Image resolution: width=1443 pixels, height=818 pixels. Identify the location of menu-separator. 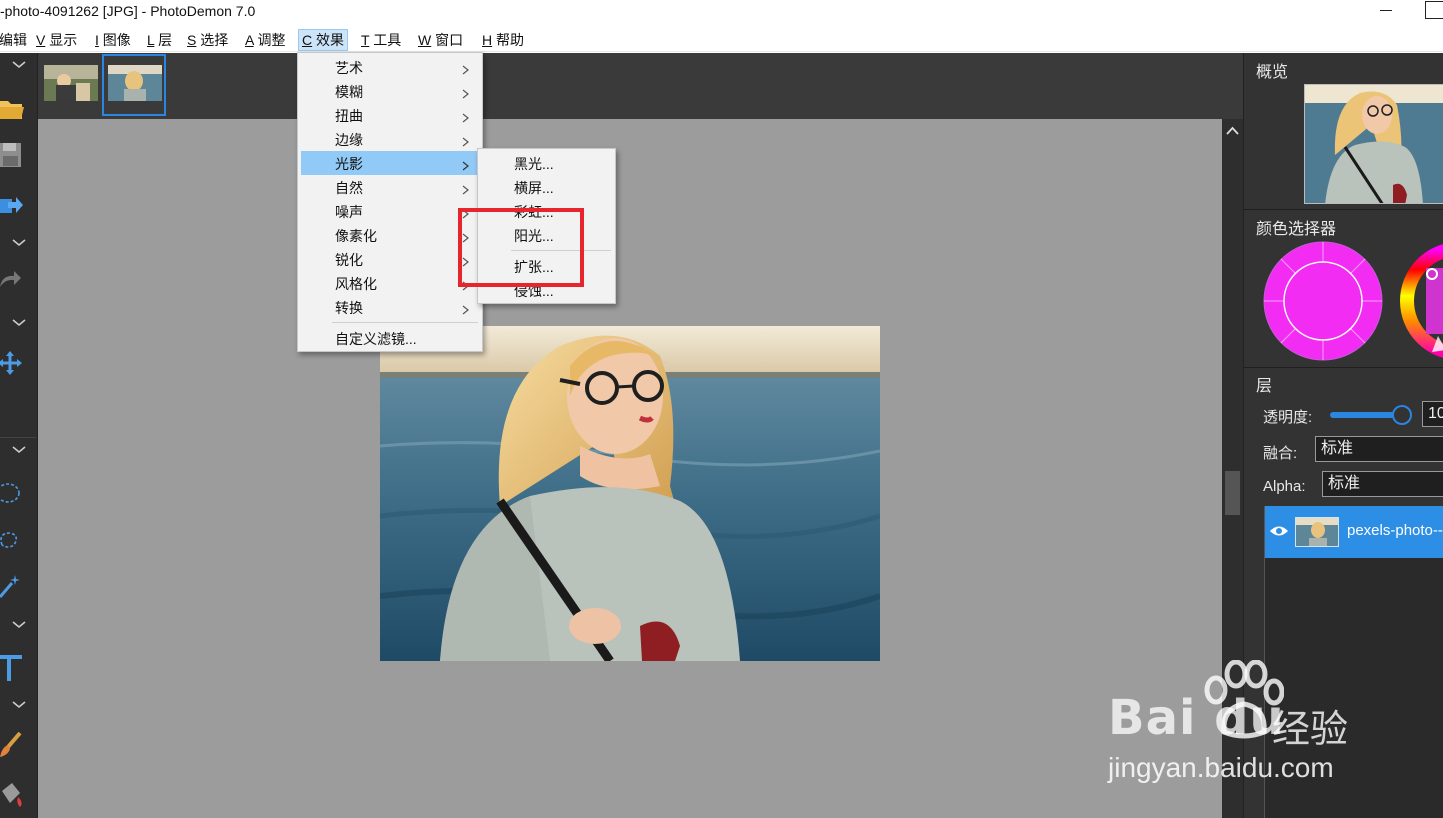
(405, 322).